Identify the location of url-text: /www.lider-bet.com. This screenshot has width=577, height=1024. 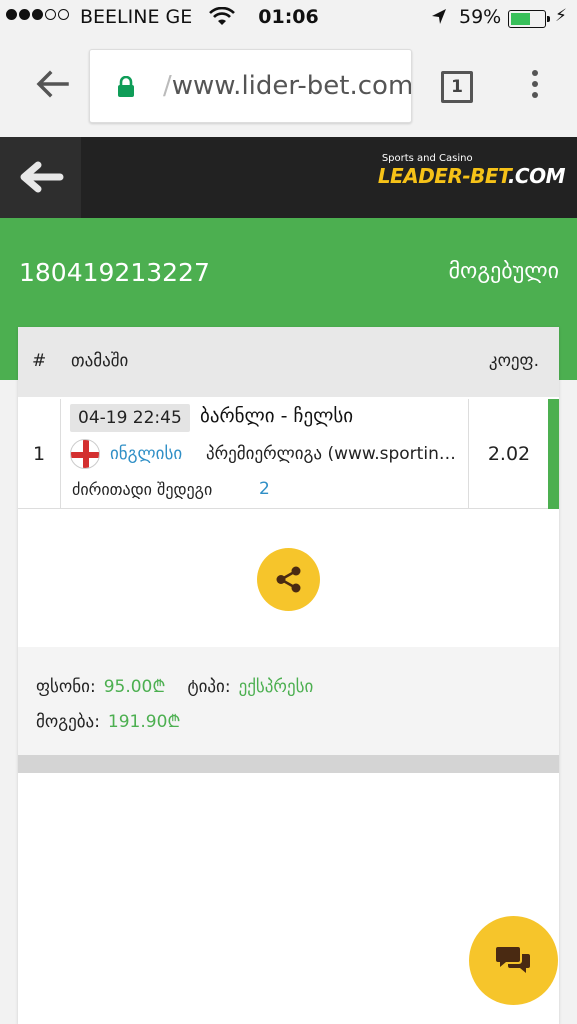
(287, 86).